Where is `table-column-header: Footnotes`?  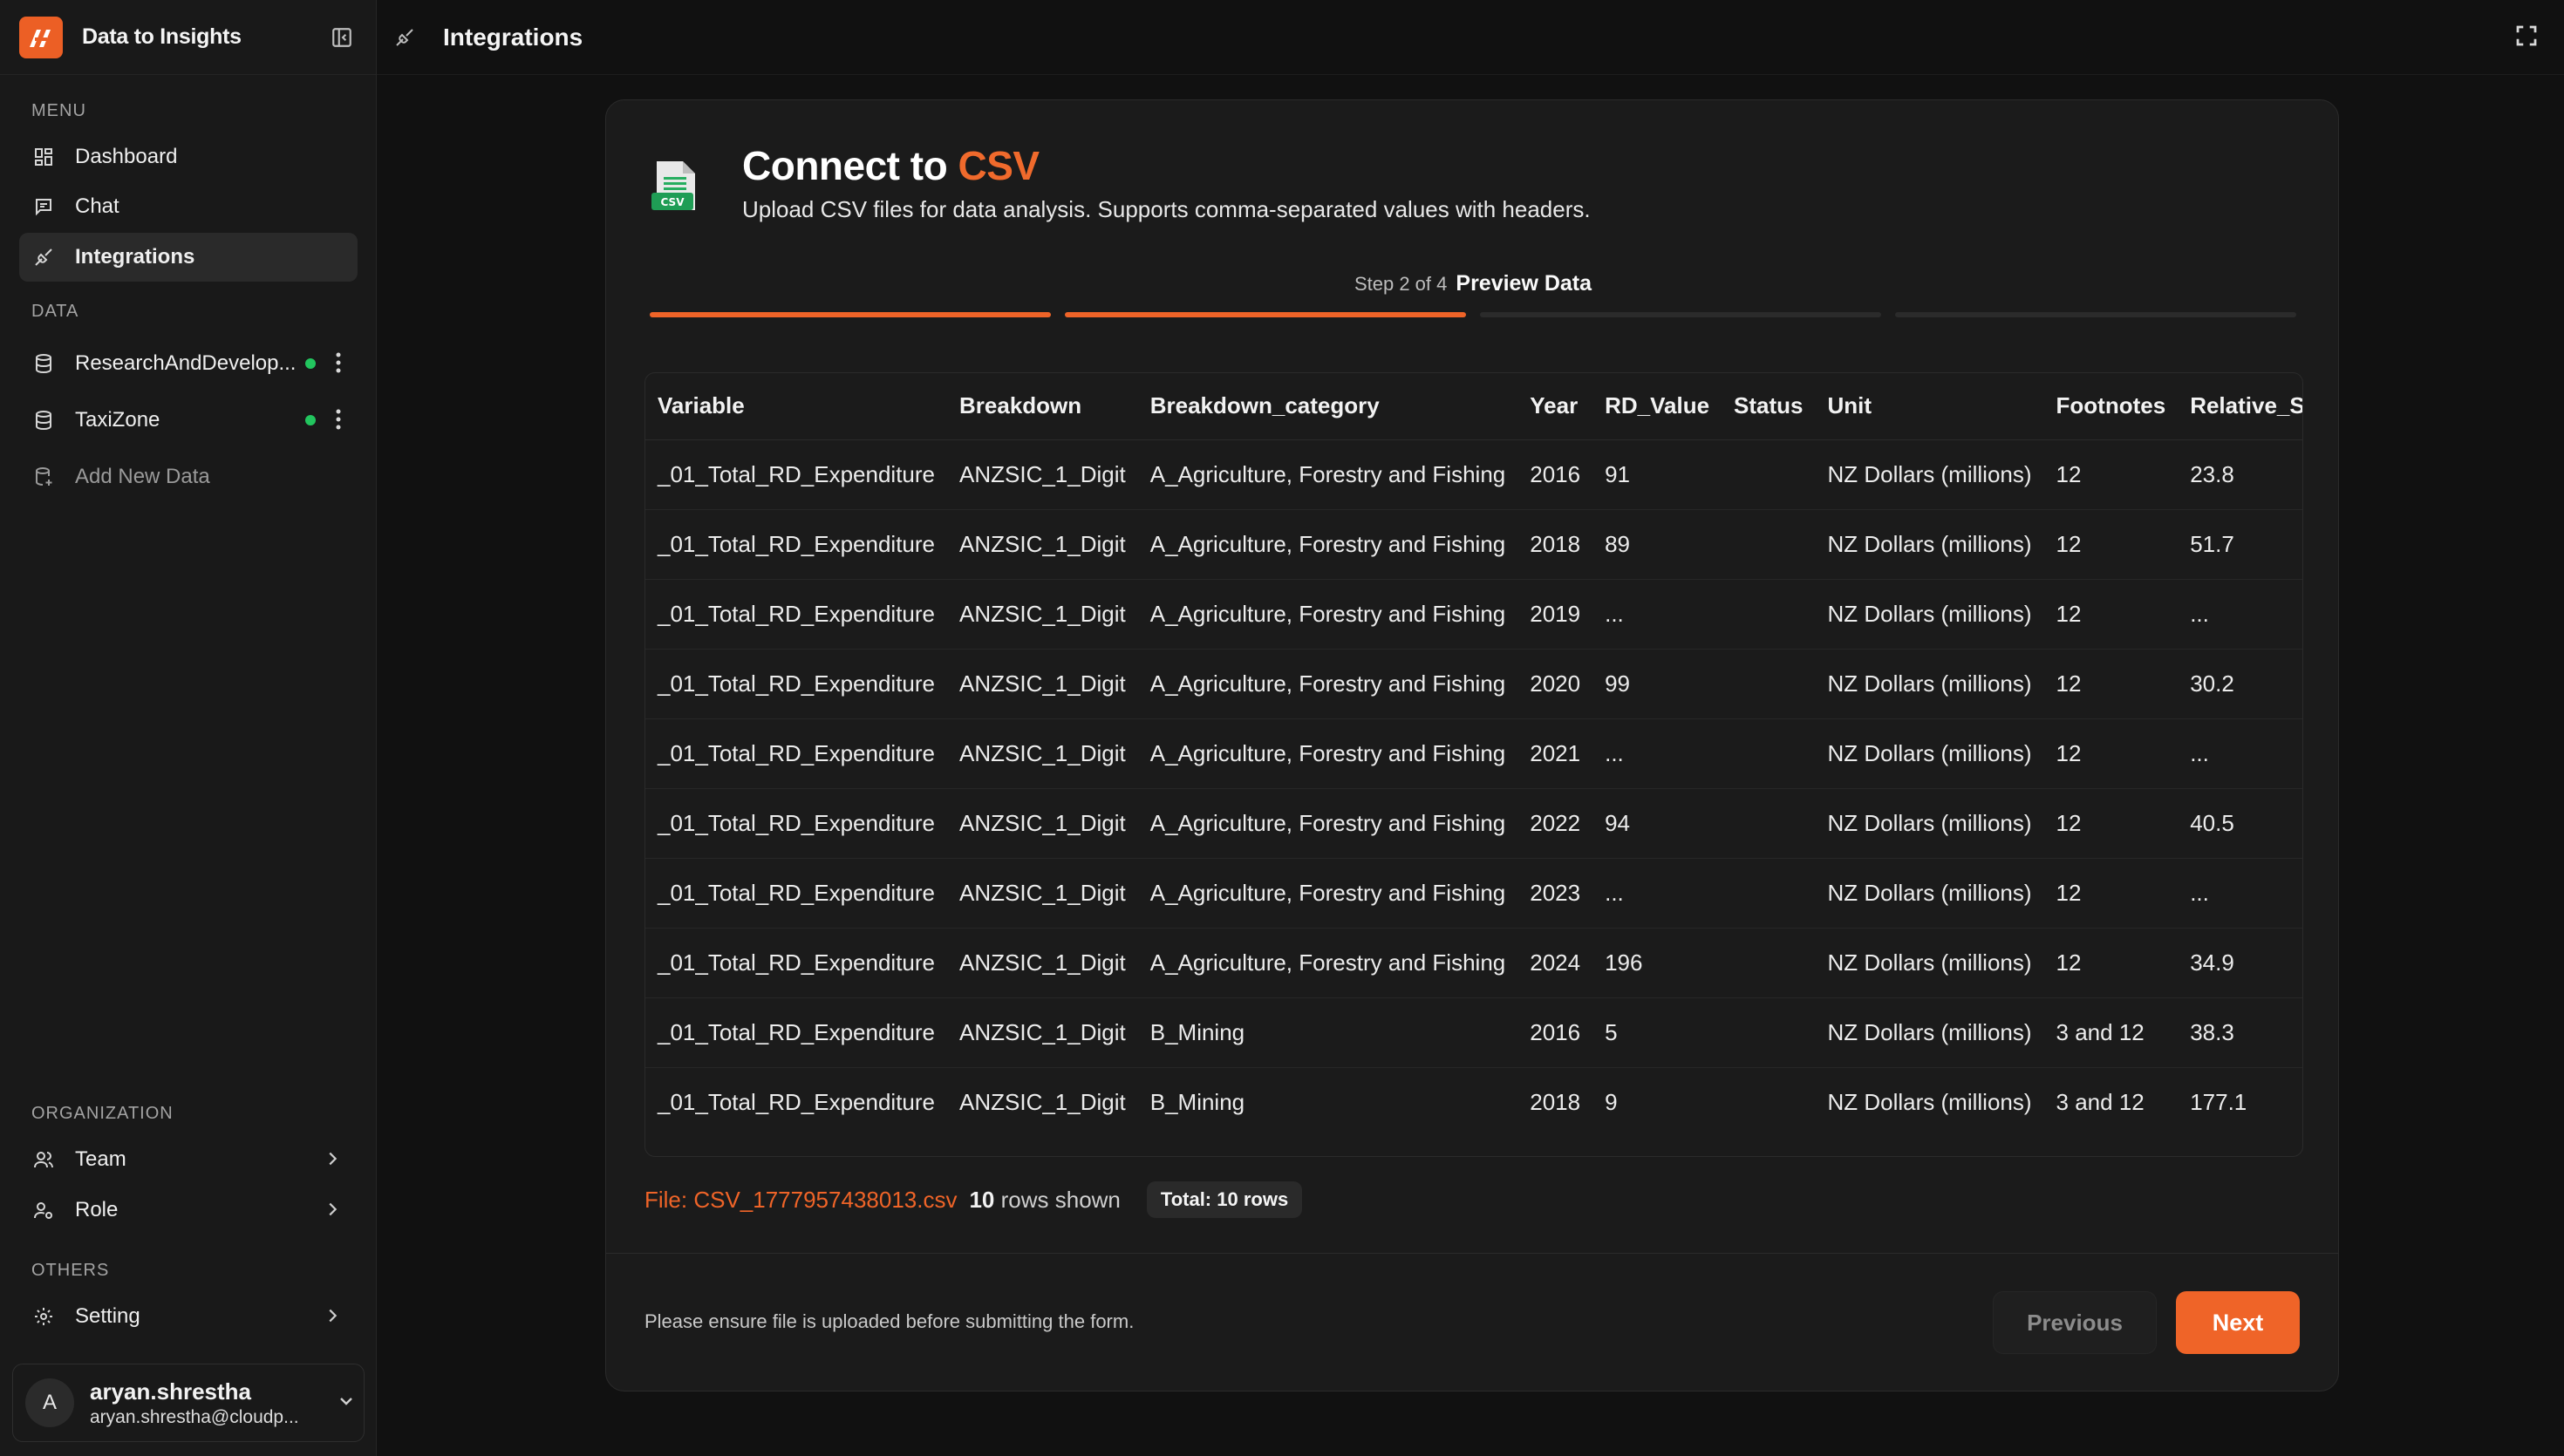
table-column-header: Footnotes is located at coordinates (2111, 406).